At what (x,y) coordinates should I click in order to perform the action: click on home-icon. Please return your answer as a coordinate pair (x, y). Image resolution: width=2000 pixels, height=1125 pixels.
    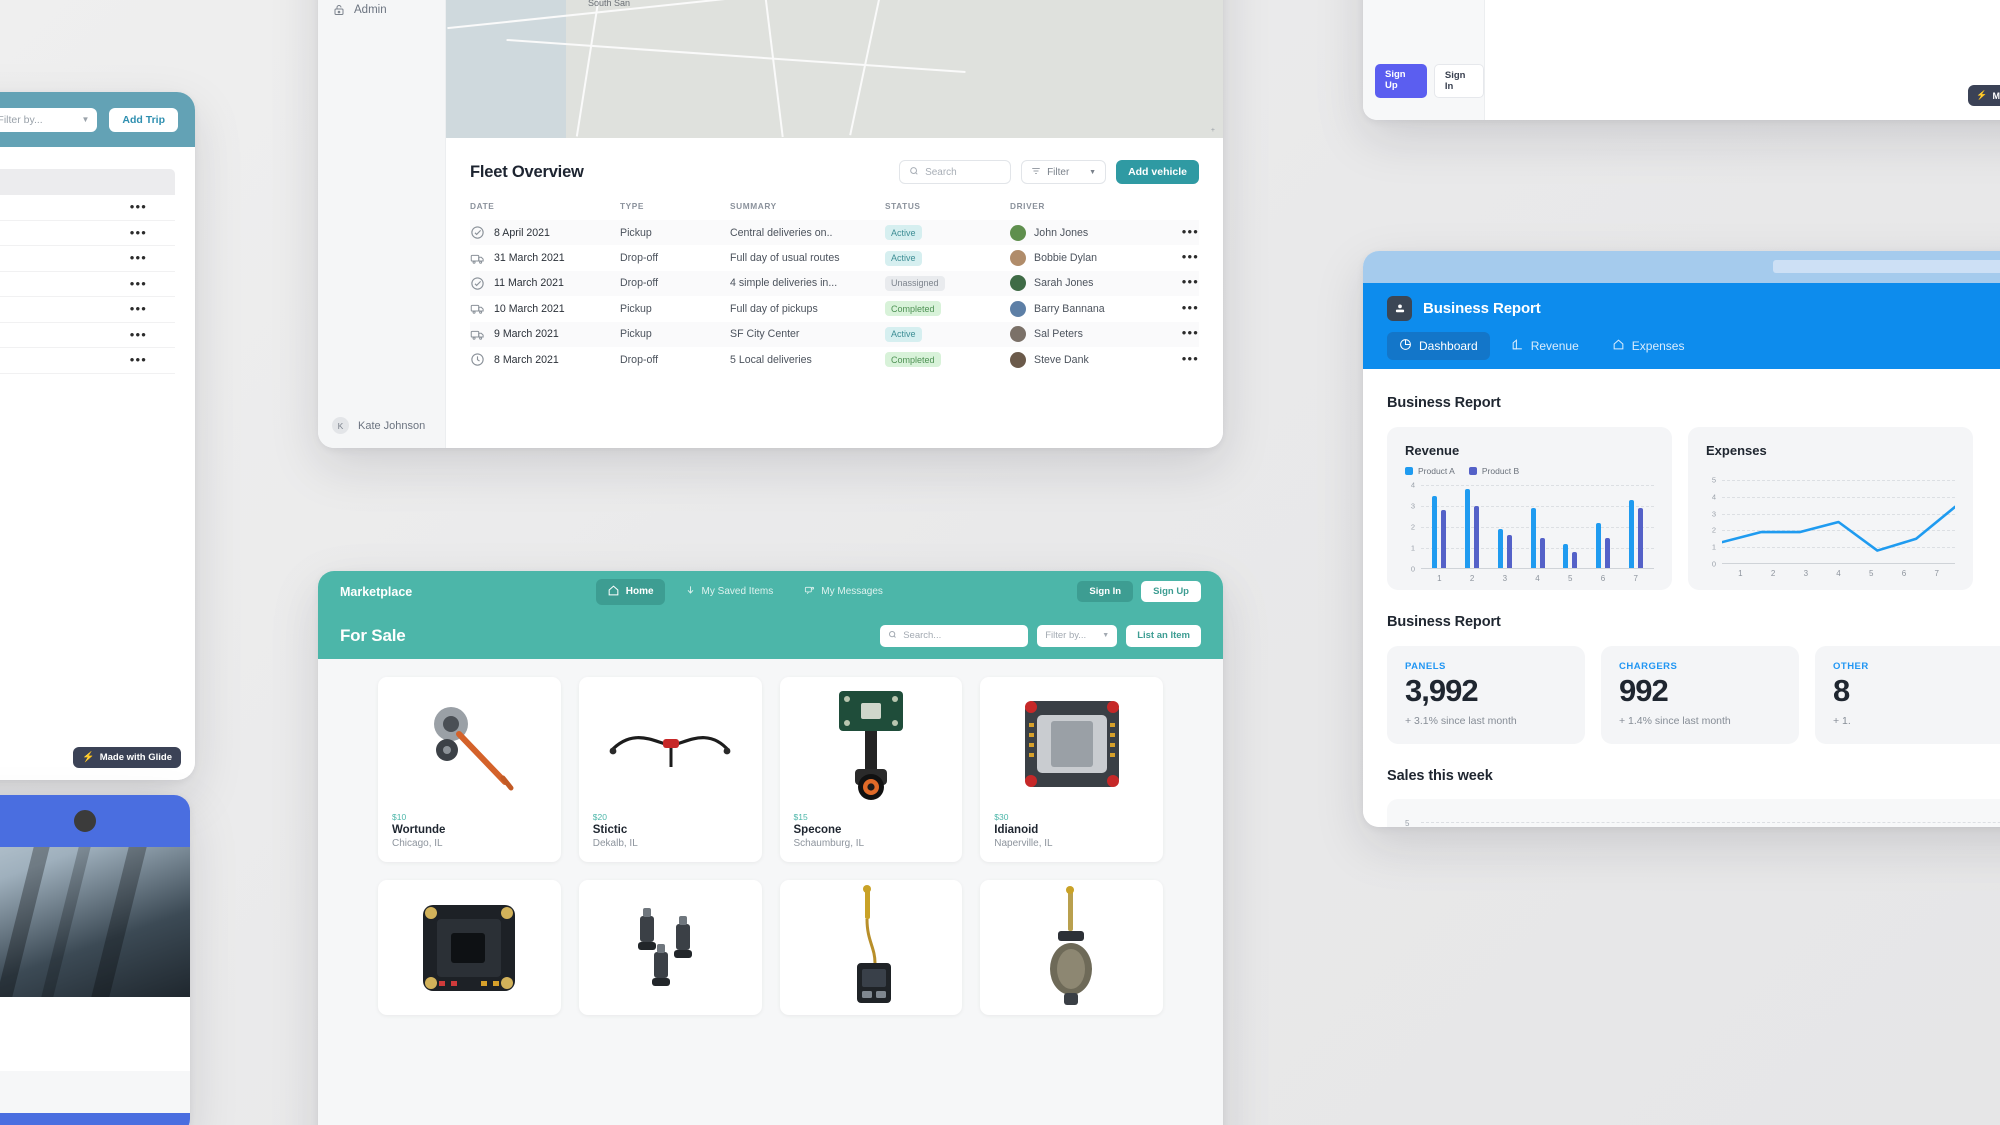
    Looking at the image, I should click on (613, 592).